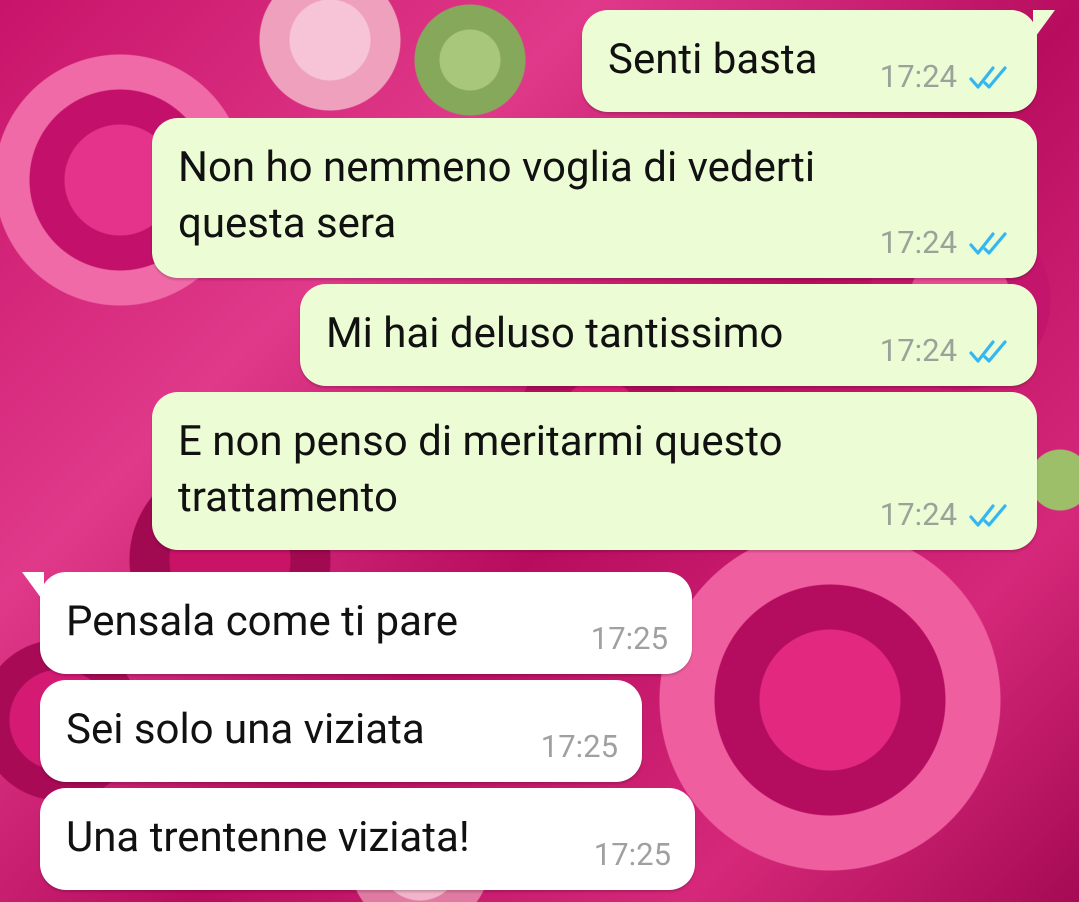 The width and height of the screenshot is (1079, 902). I want to click on message-line: E non penso di meritarmi questo, so click(480, 441).